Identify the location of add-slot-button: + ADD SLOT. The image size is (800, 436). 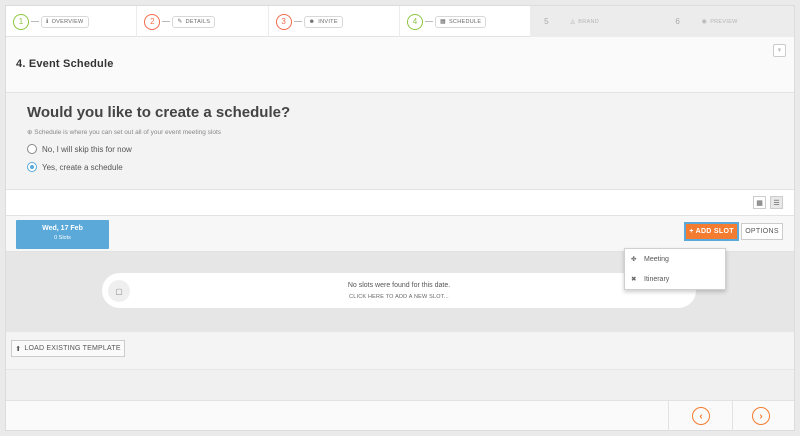
(711, 231).